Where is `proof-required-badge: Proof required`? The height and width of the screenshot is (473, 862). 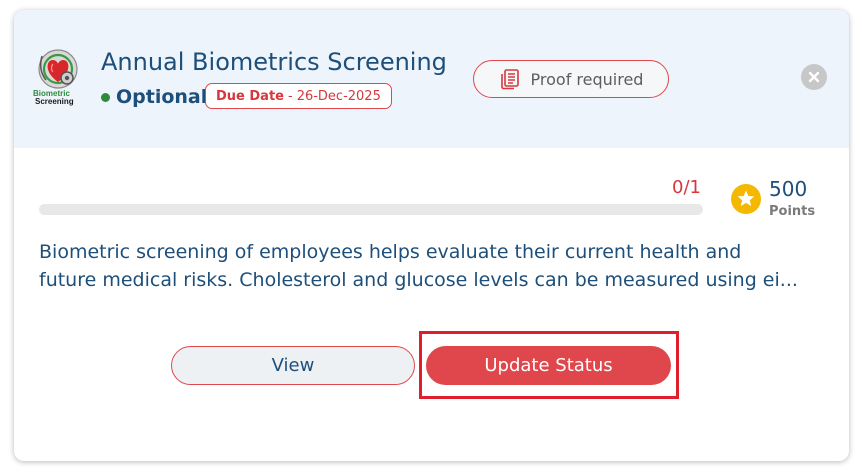 proof-required-badge: Proof required is located at coordinates (571, 79).